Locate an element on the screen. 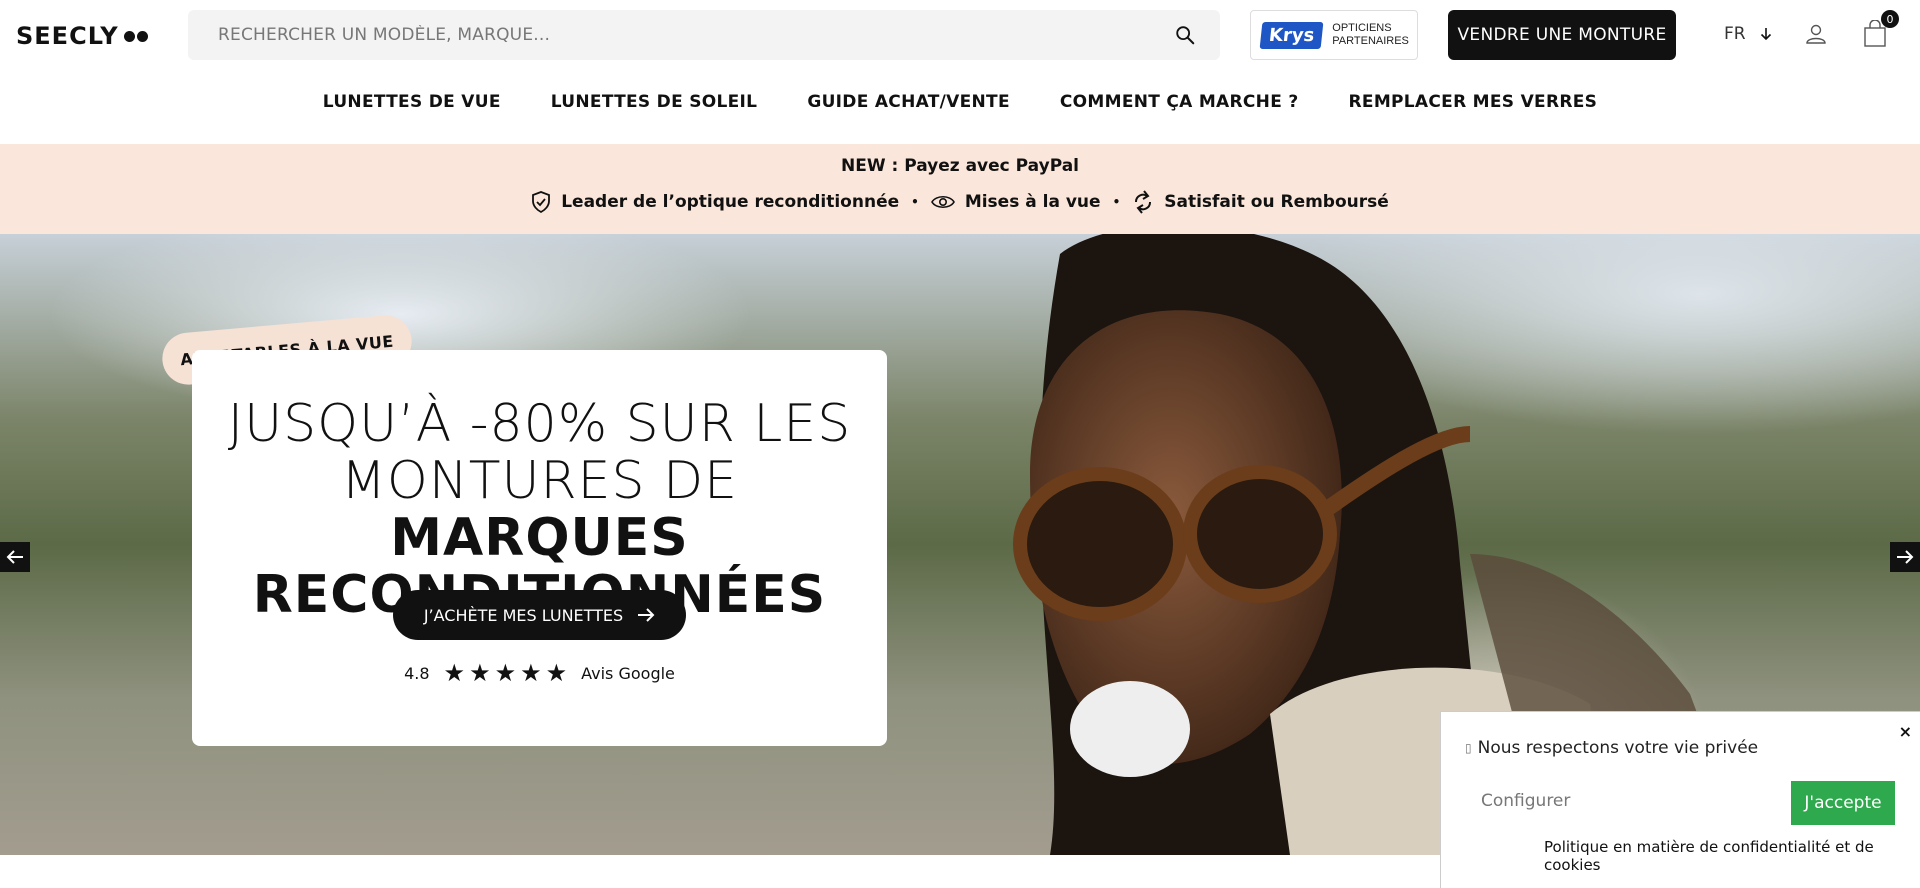 The height and width of the screenshot is (888, 1920). hero-title-brands: MARQUES is located at coordinates (539, 538).